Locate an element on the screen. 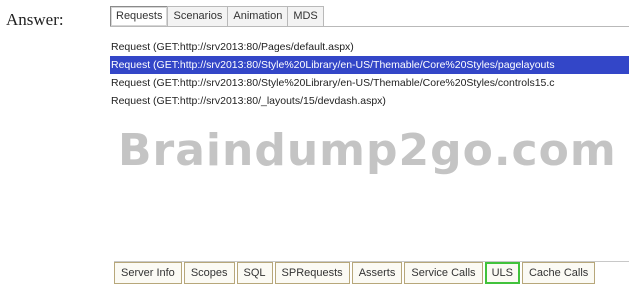 This screenshot has height=293, width=629. tab-service-calls: Service Calls is located at coordinates (443, 273).